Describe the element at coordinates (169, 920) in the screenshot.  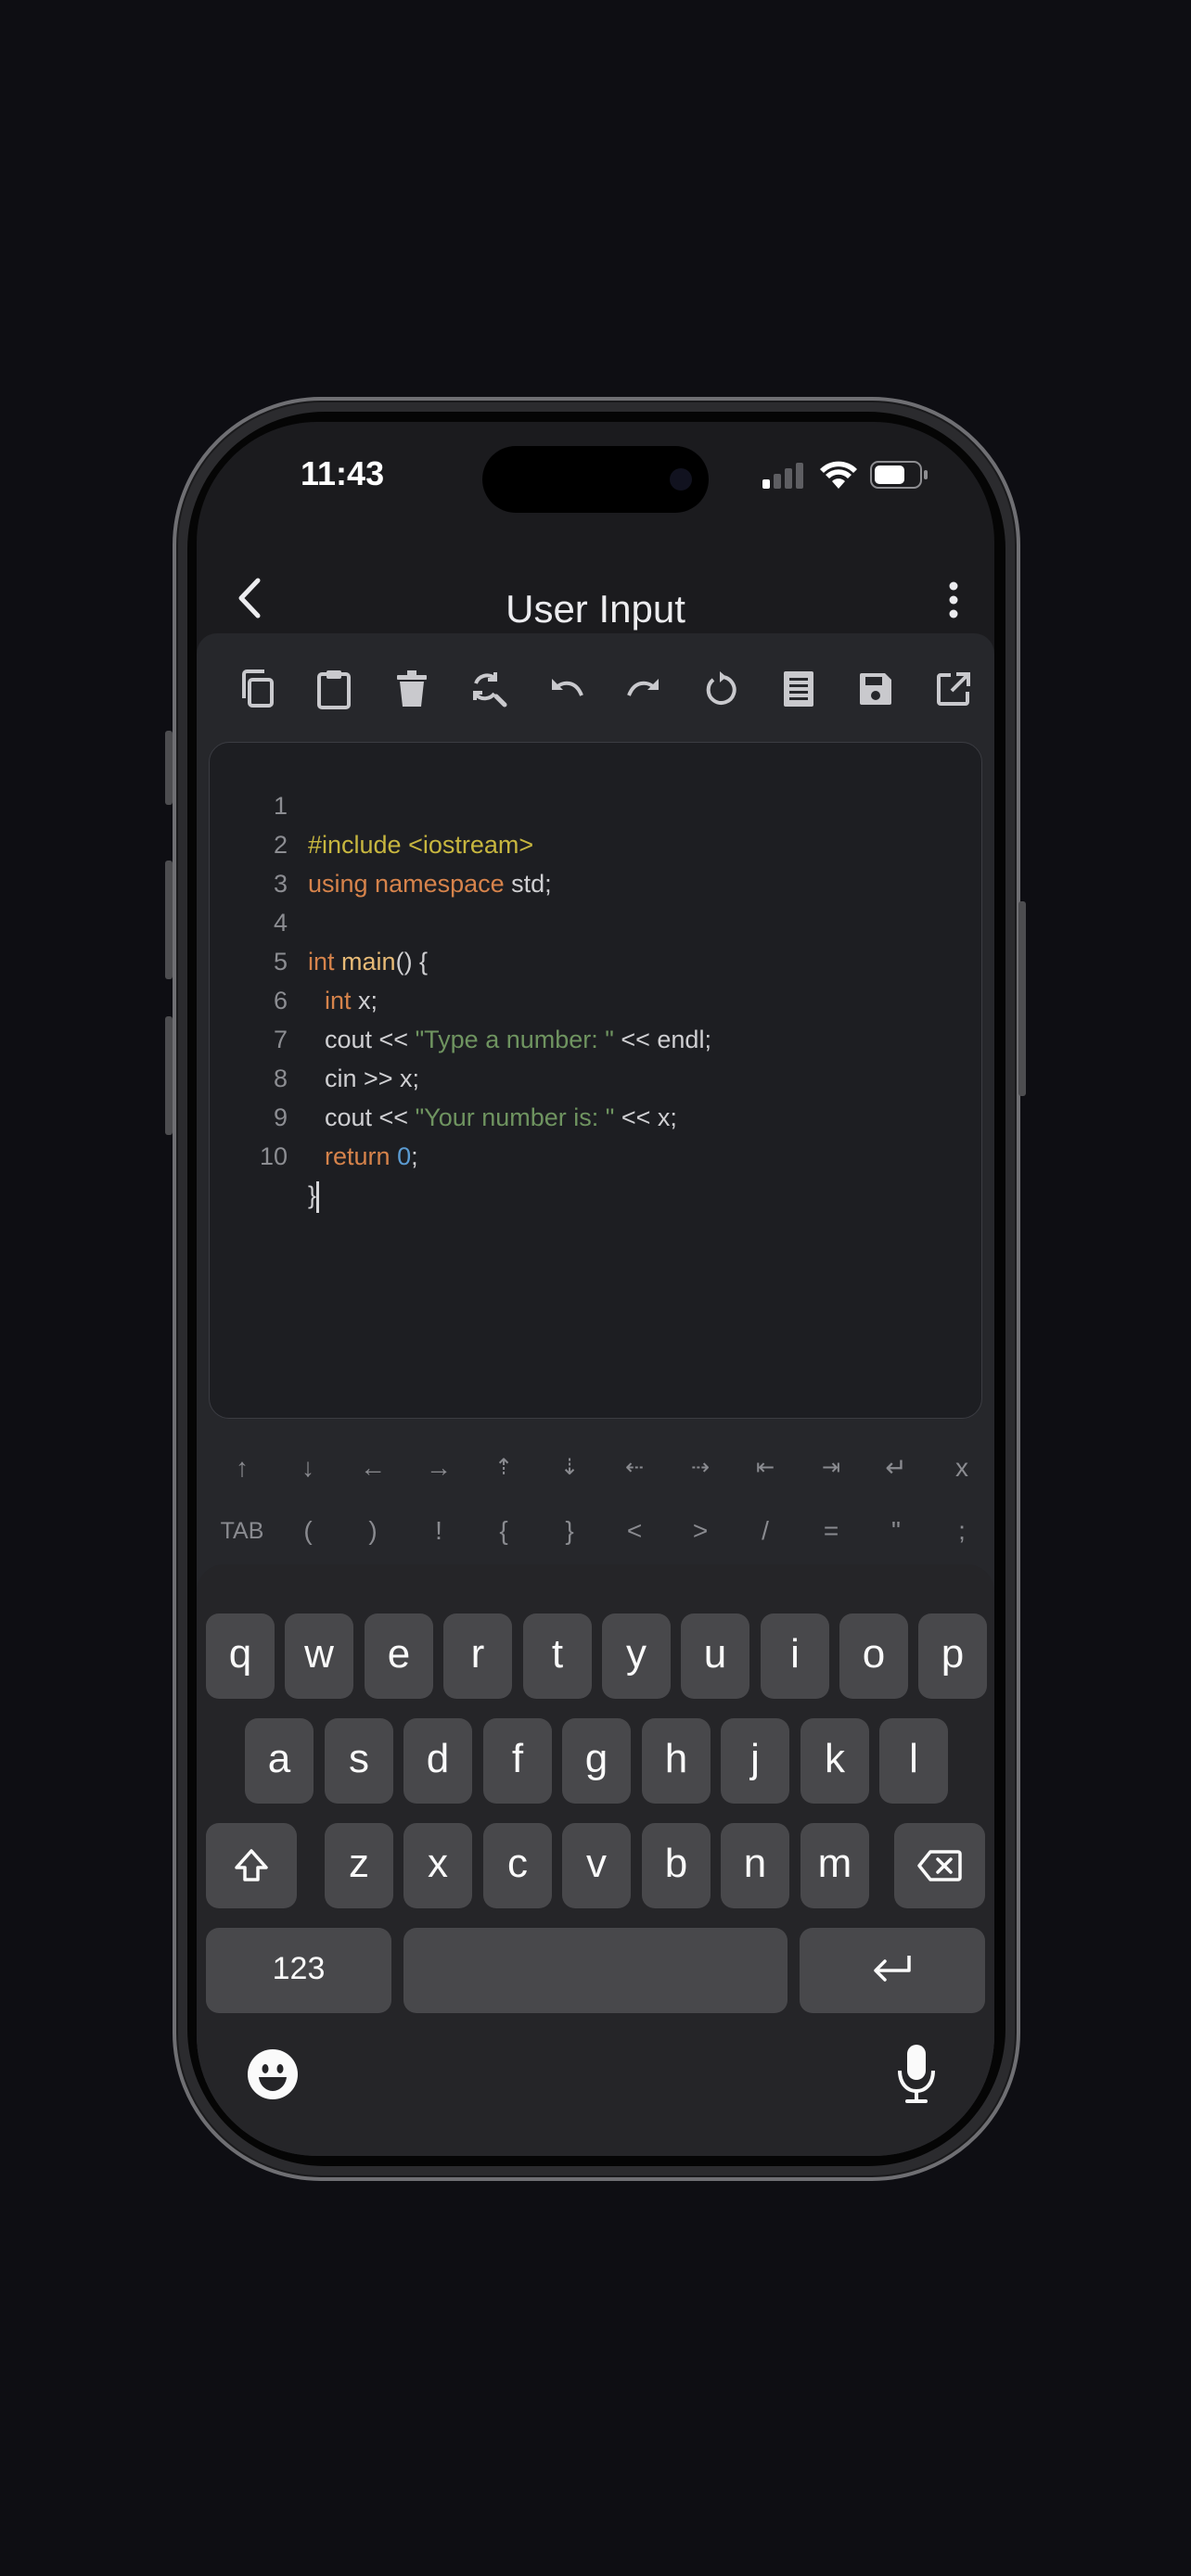
I see `volume-up-button` at that location.